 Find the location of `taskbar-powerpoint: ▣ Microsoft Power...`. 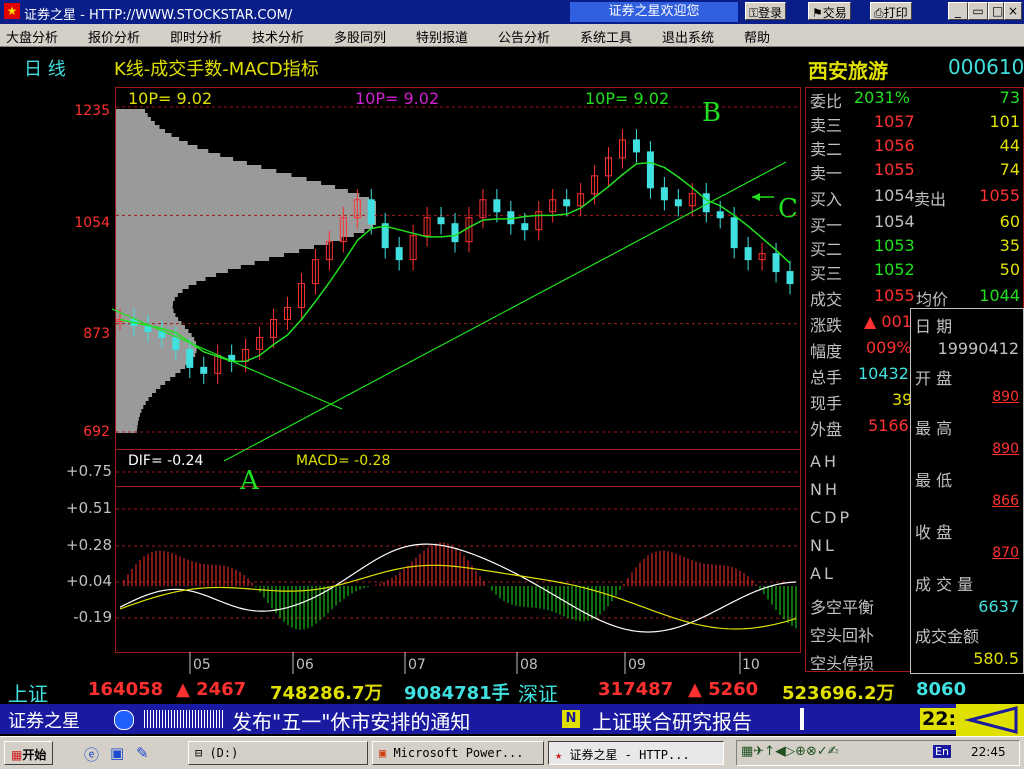

taskbar-powerpoint: ▣ Microsoft Power... is located at coordinates (458, 753).